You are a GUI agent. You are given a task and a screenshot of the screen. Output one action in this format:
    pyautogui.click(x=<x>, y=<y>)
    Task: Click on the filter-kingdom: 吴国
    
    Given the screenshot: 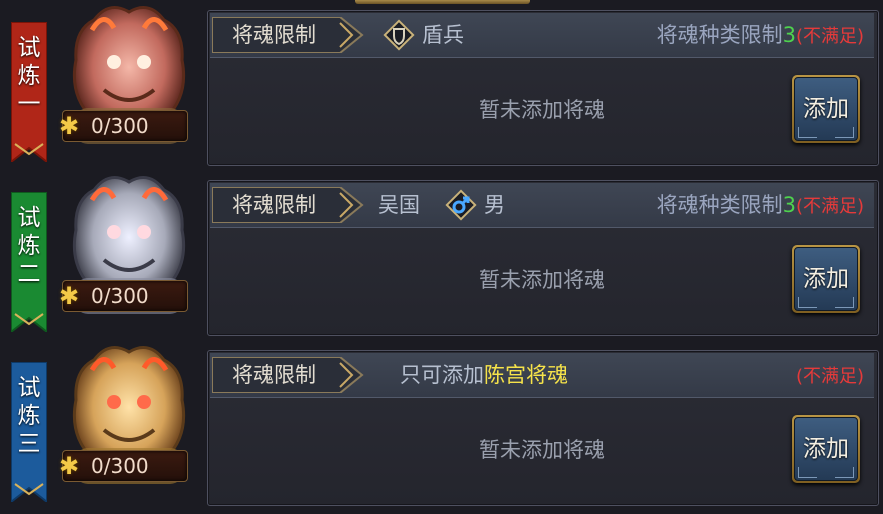 What is the action you would take?
    pyautogui.click(x=399, y=205)
    